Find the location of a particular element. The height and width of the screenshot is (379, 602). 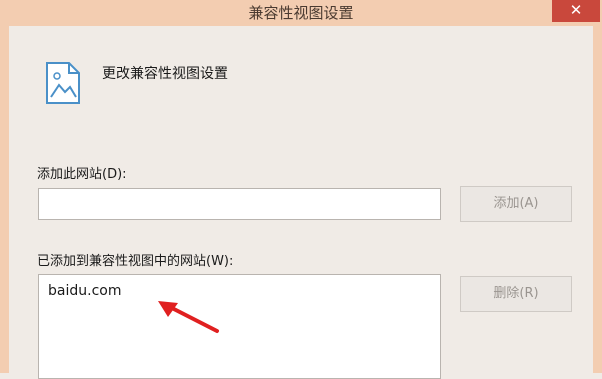

document-image-icon is located at coordinates (63, 83).